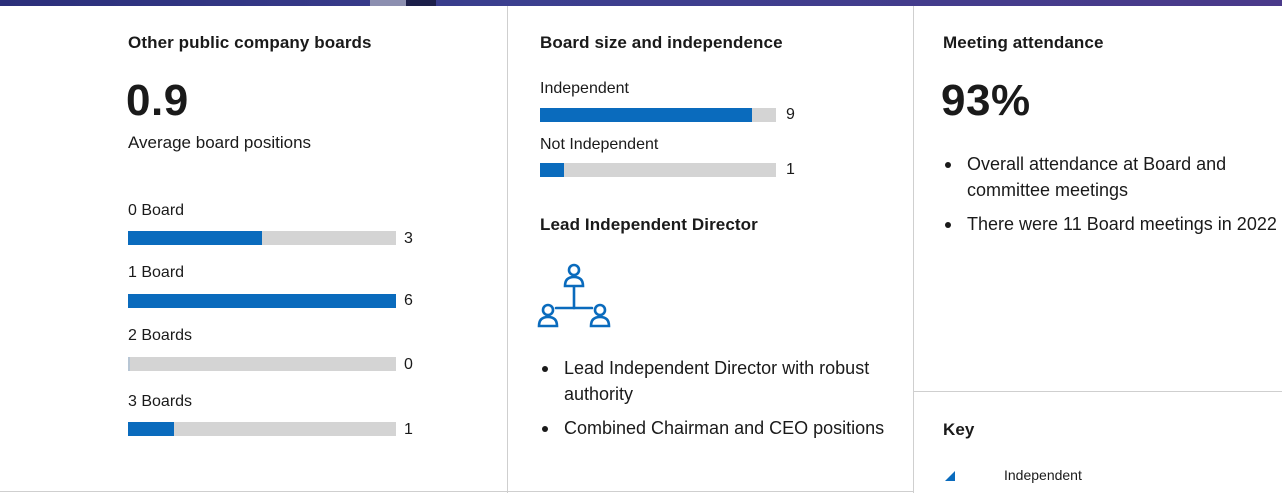  I want to click on triangle-marker-icon, so click(950, 476).